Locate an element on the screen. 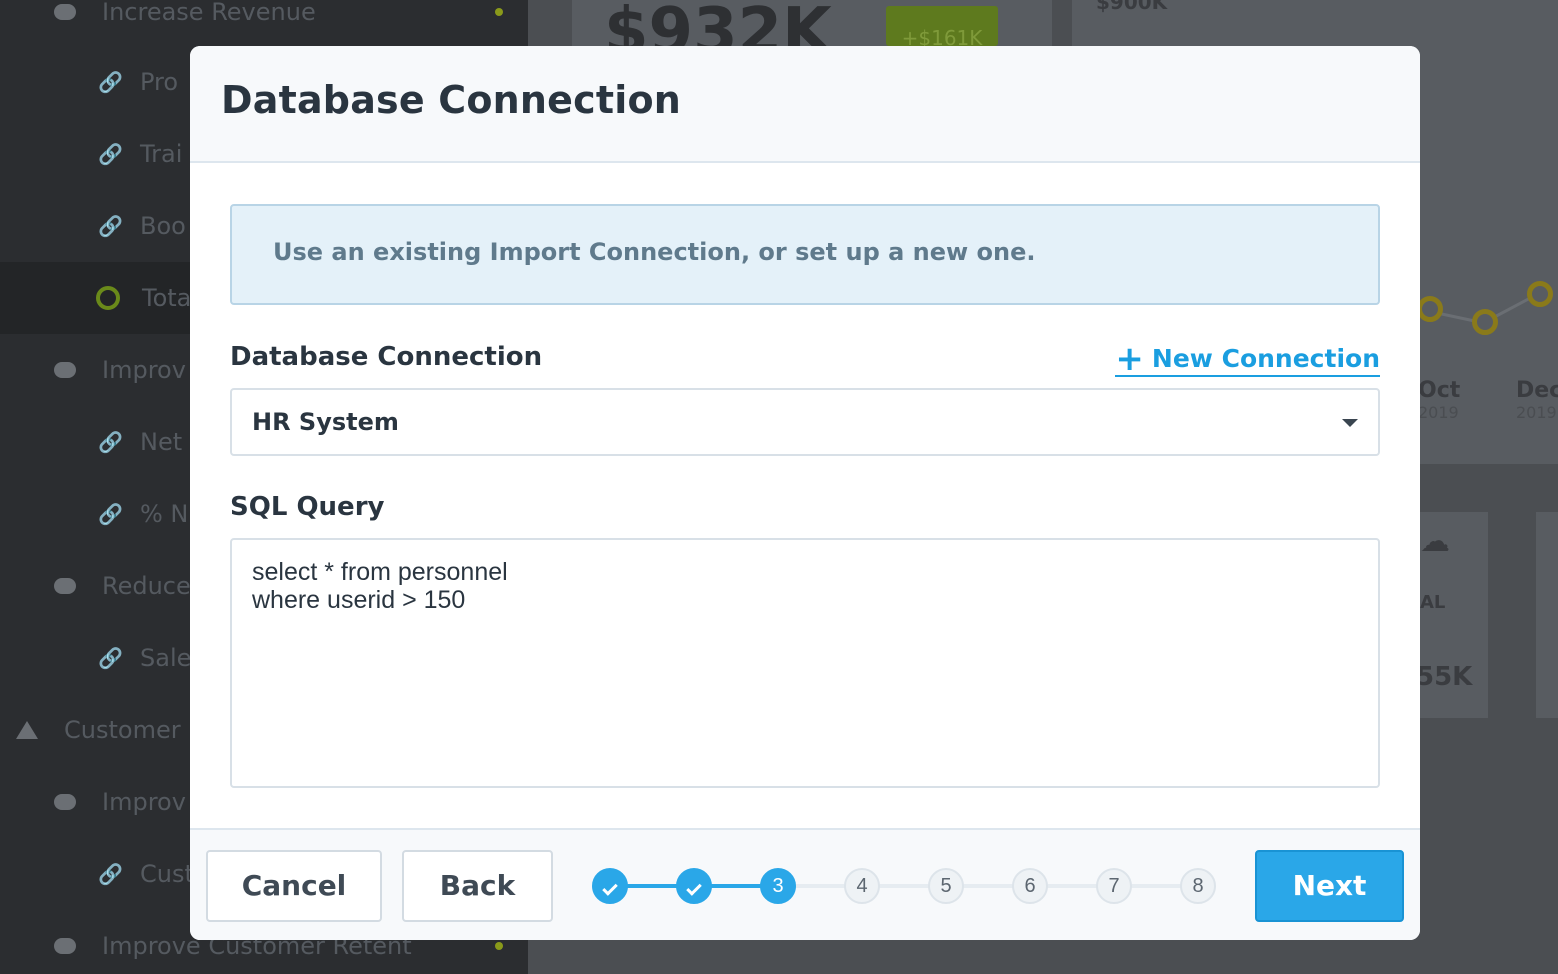 The image size is (1558, 974). bg-sidebar-item: Increase Revenue is located at coordinates (185, 24).